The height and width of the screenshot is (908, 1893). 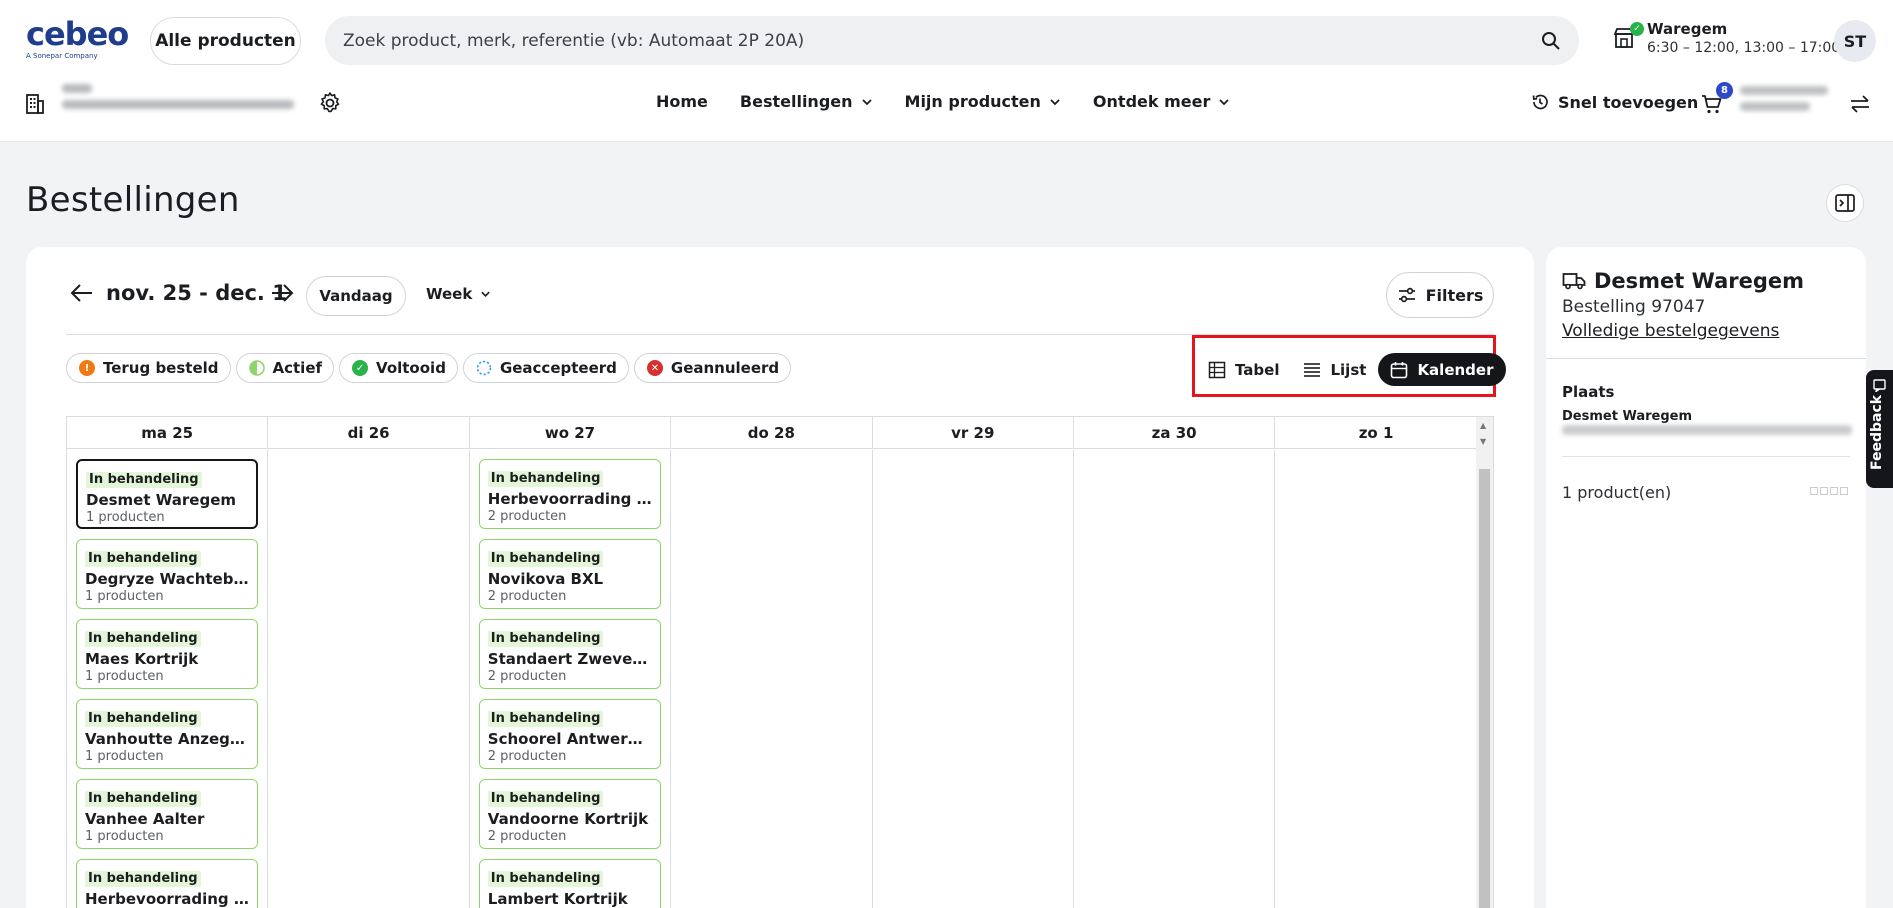 What do you see at coordinates (654, 368) in the screenshot?
I see `cancel-circle-icon: ✕` at bounding box center [654, 368].